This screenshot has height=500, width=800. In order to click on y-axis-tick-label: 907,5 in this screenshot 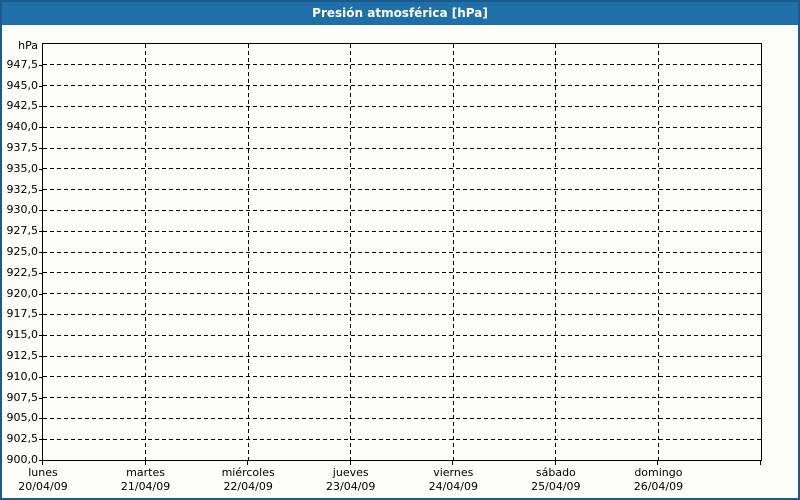, I will do `click(22, 397)`.